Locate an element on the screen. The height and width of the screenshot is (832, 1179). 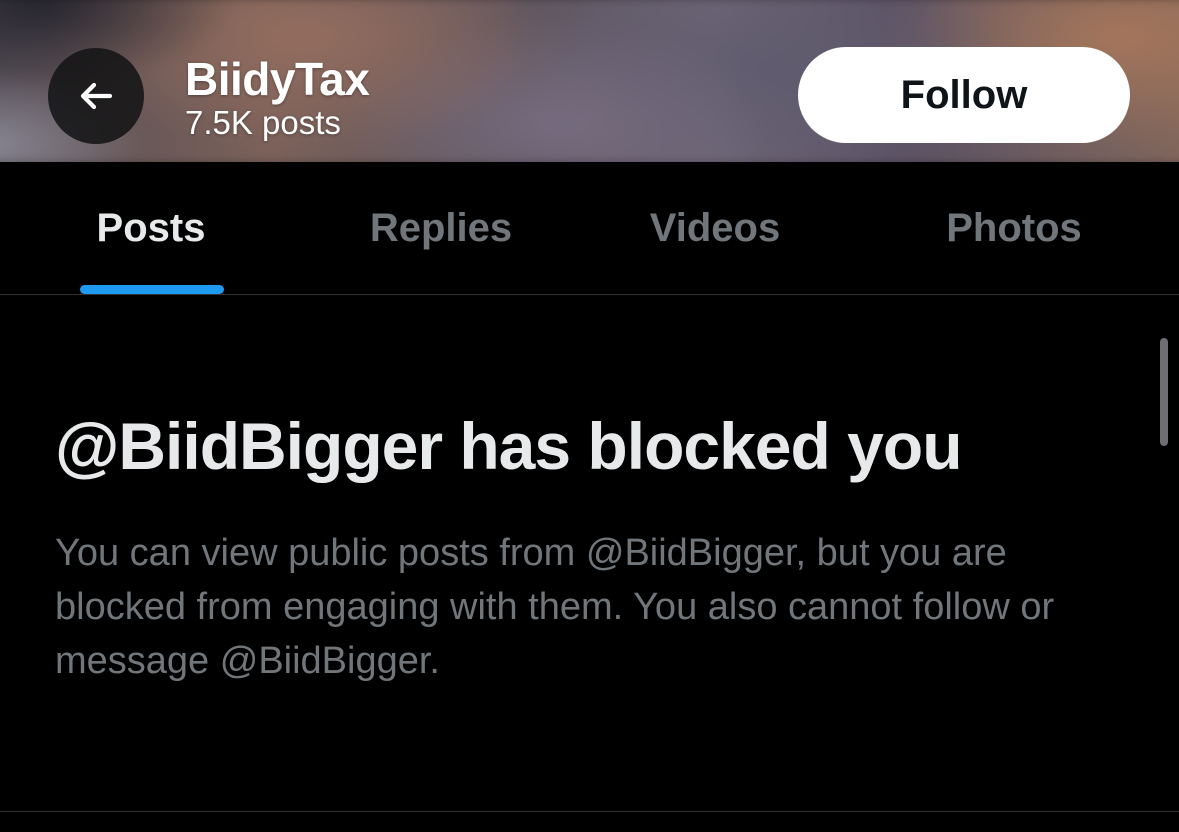
back-button is located at coordinates (96, 96).